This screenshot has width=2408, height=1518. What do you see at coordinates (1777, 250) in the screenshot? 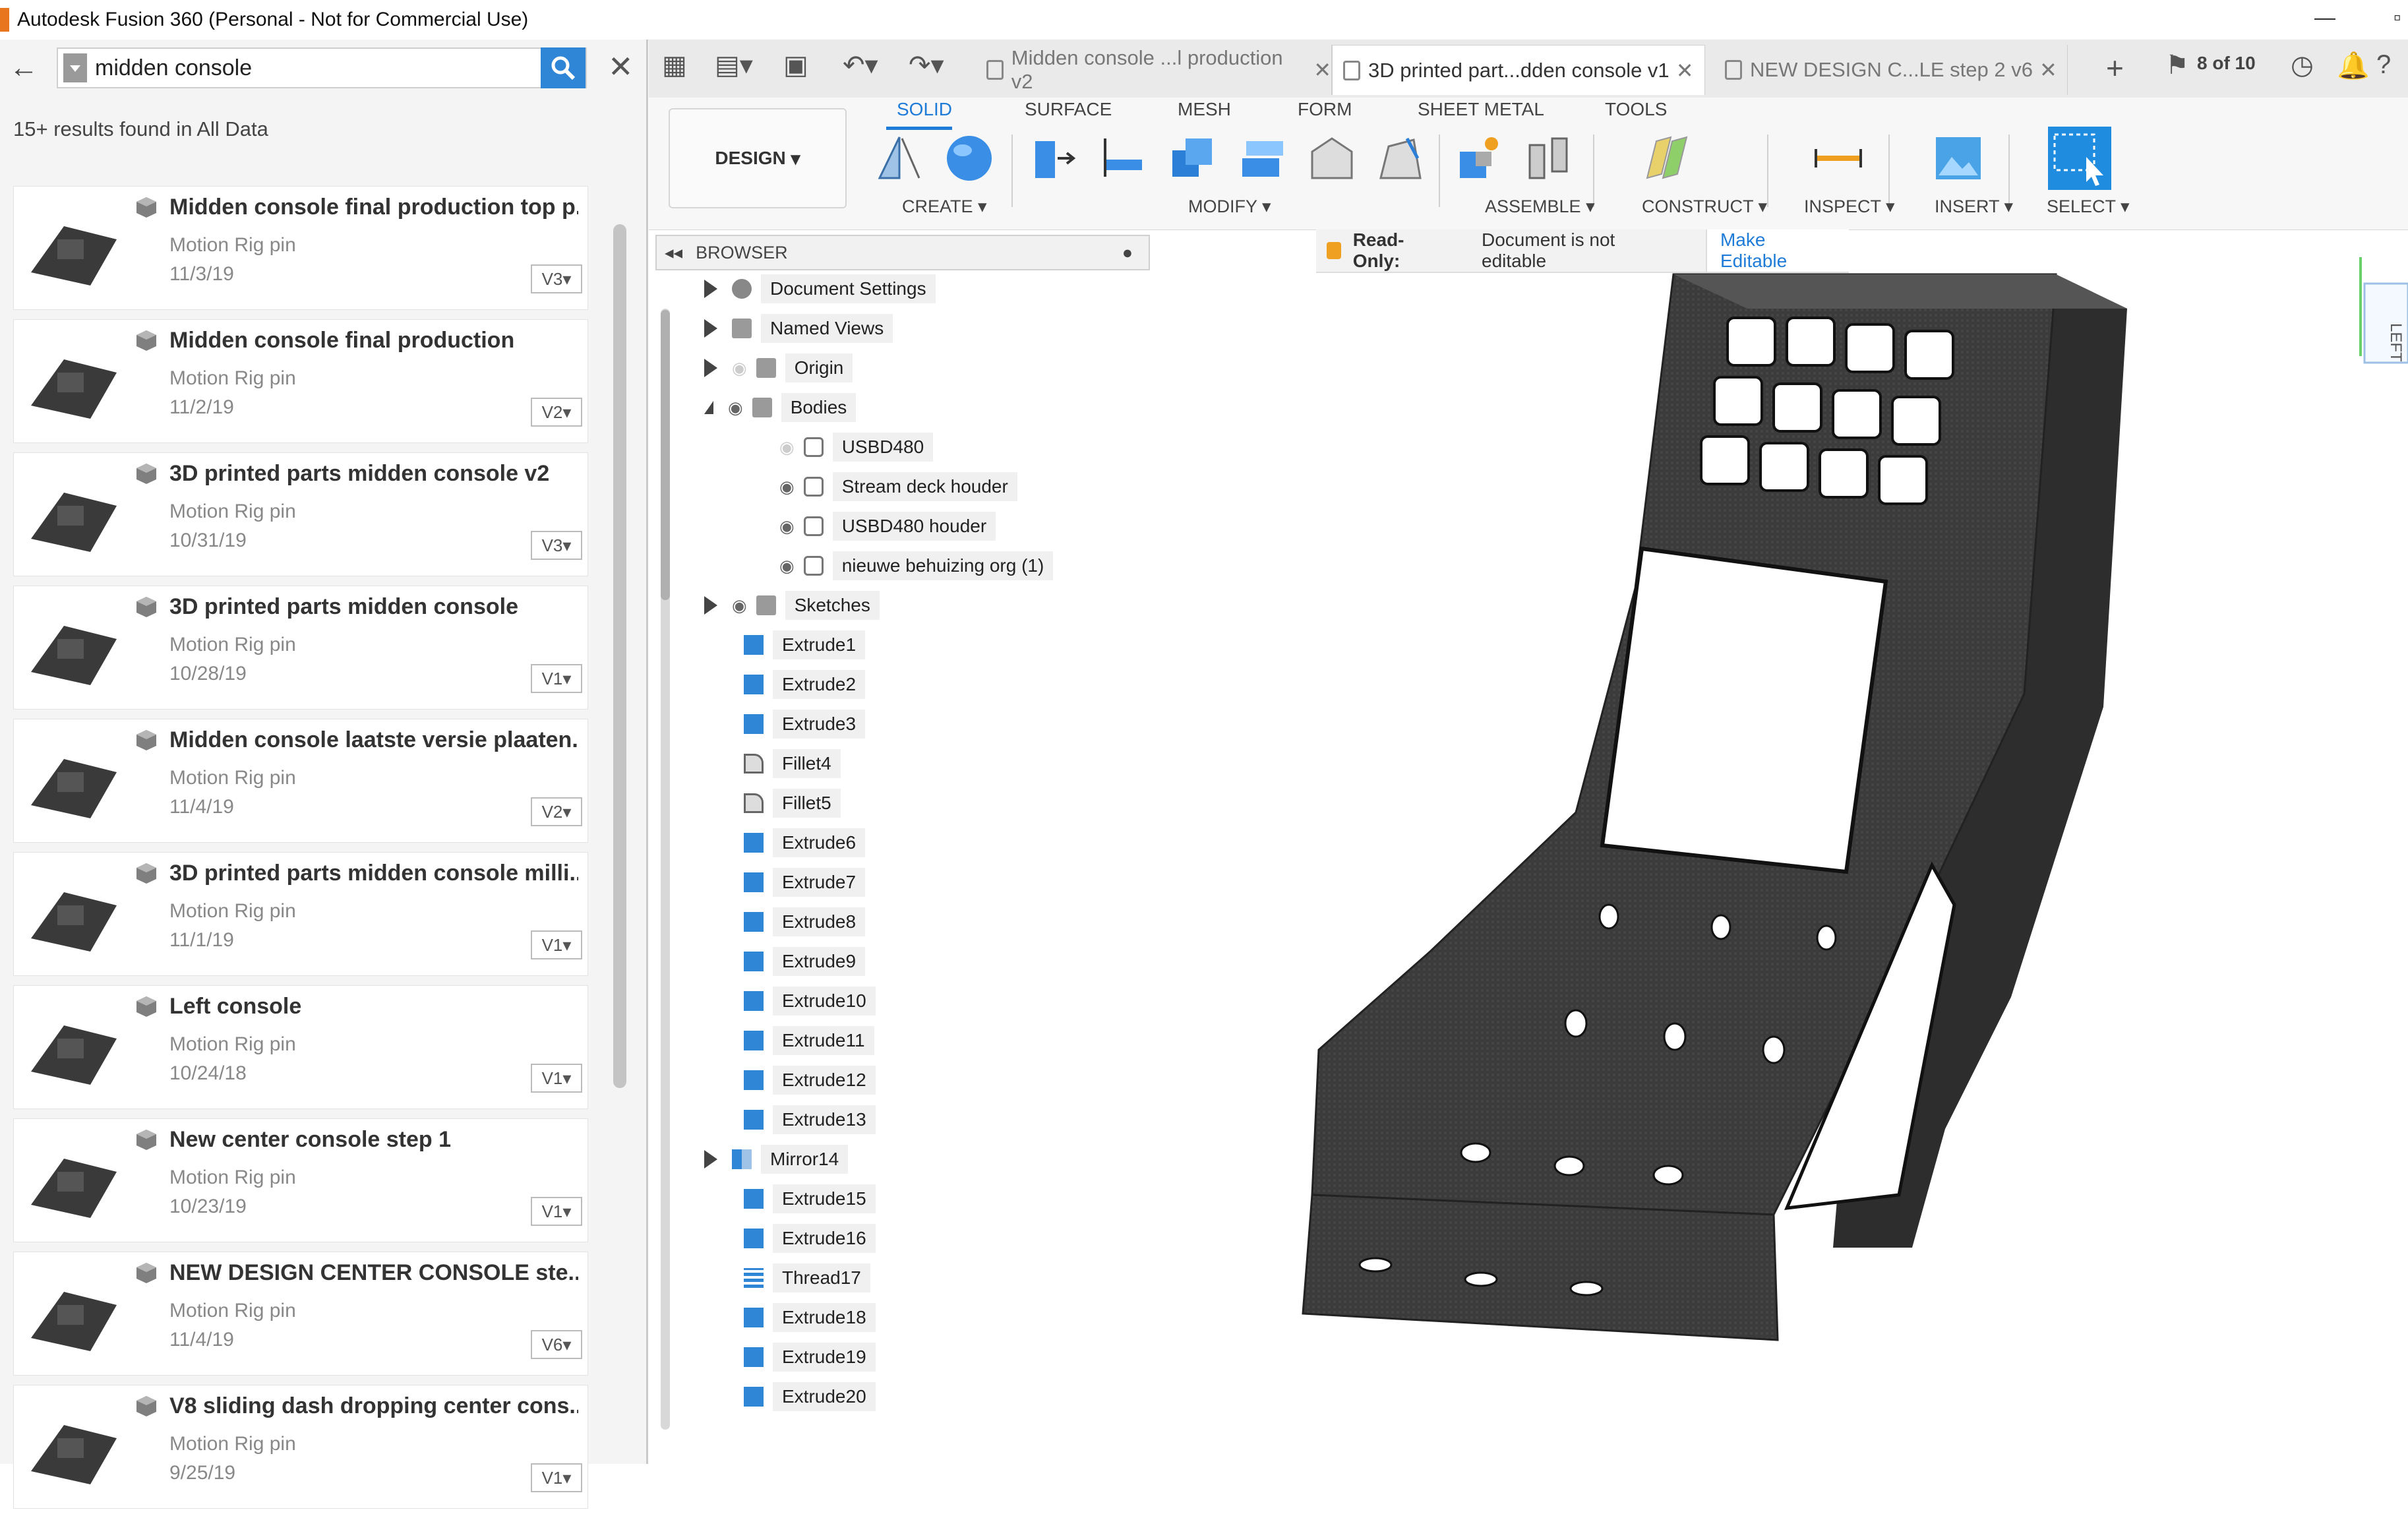
I see `make-editable-button: Make Editable` at bounding box center [1777, 250].